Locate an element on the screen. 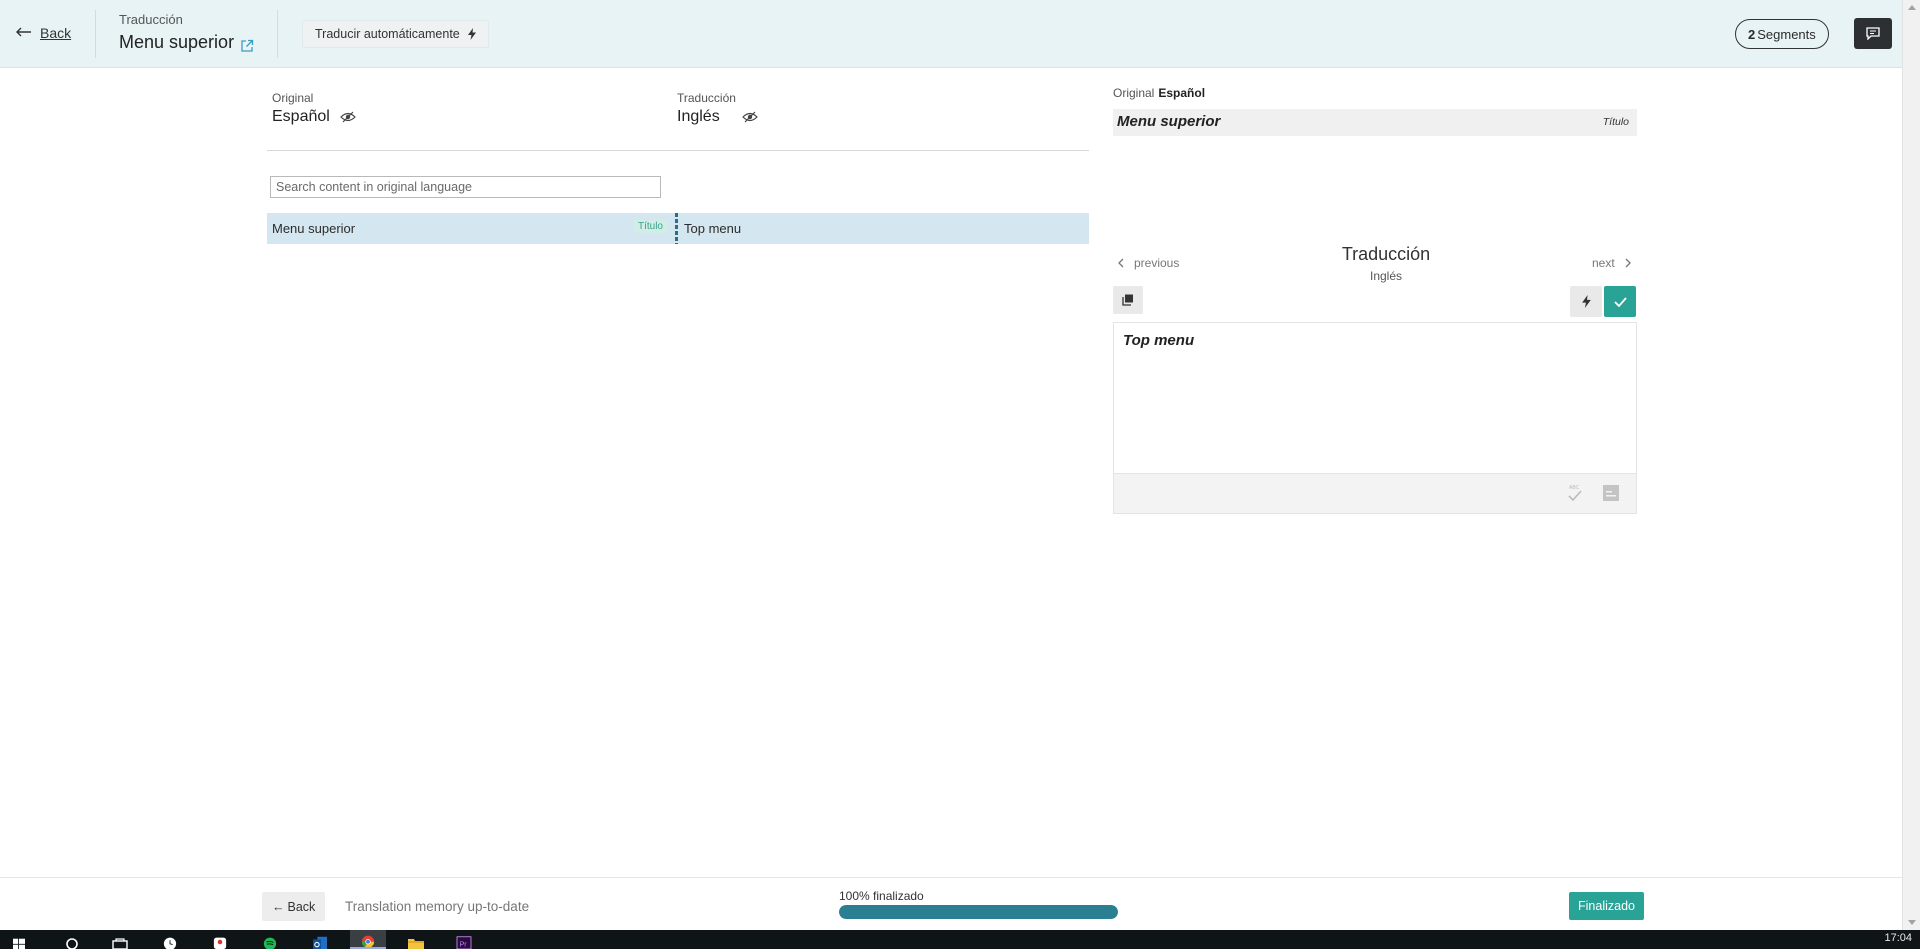  editor-footer: ABC is located at coordinates (1375, 493).